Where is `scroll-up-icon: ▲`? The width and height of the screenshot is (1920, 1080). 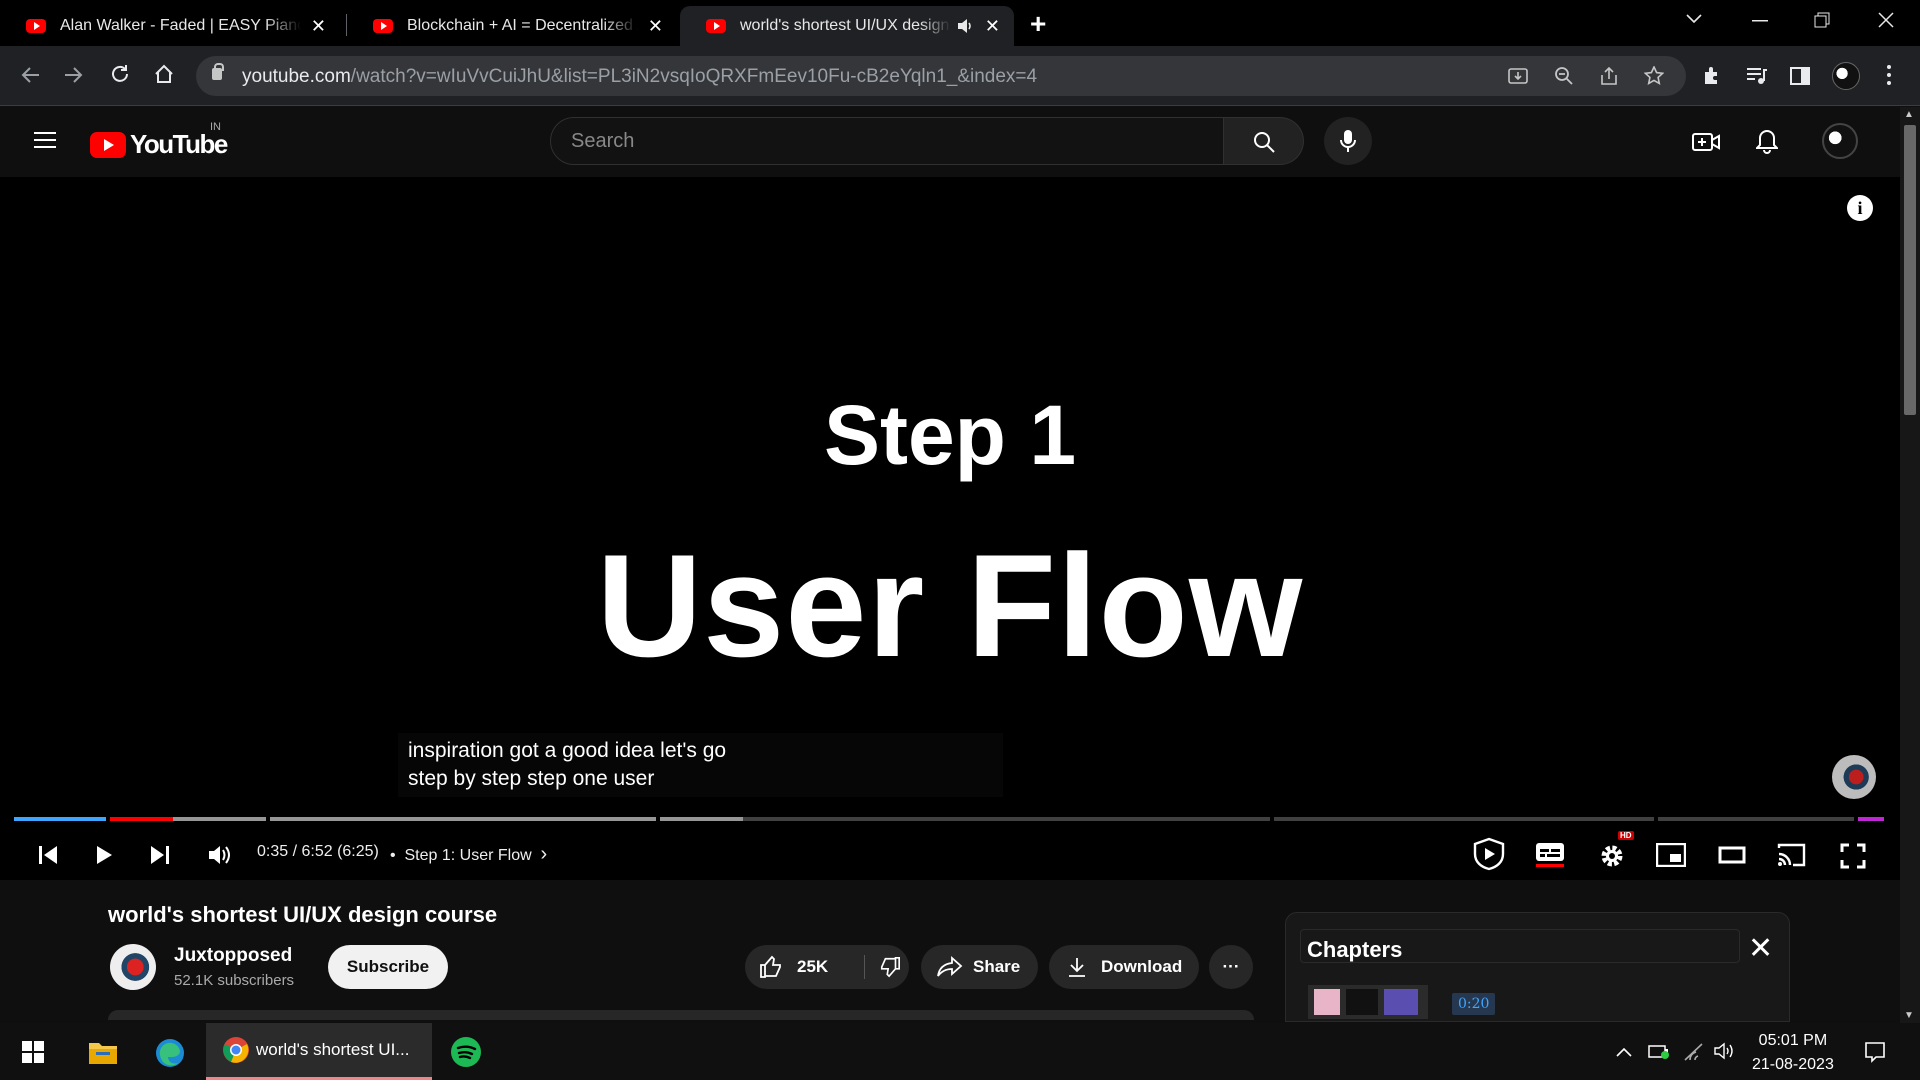 scroll-up-icon: ▲ is located at coordinates (1909, 114).